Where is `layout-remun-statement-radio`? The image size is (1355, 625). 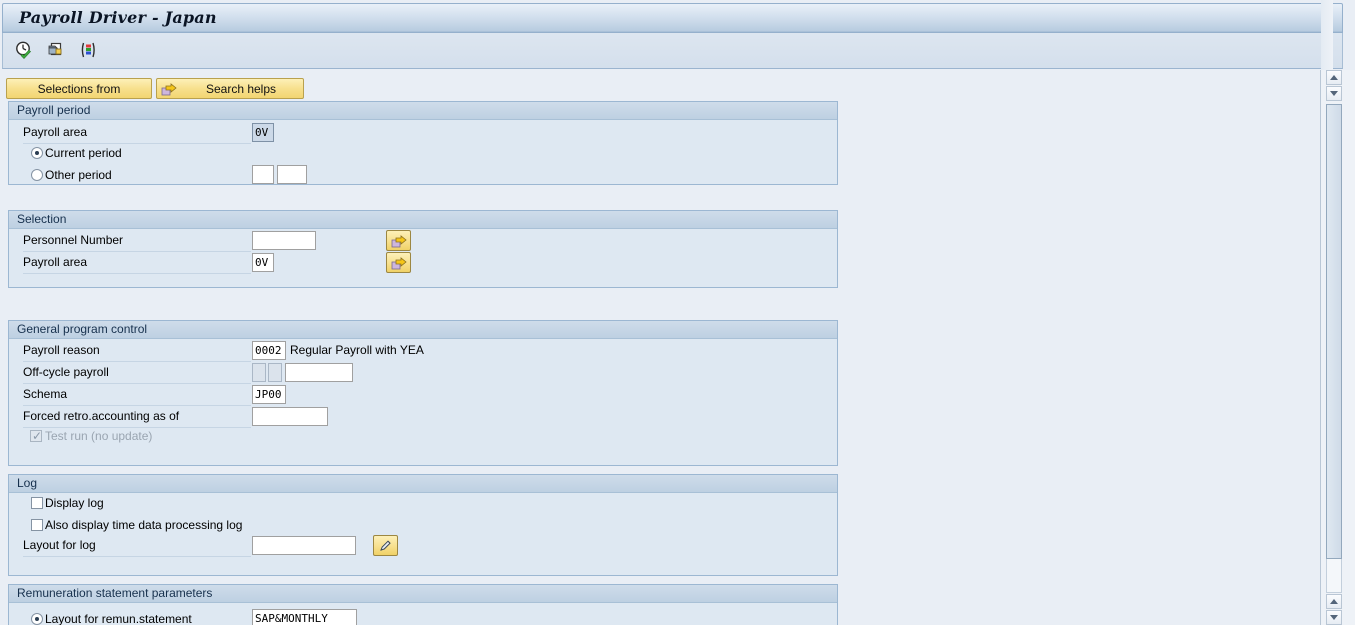
layout-remun-statement-radio is located at coordinates (37, 619).